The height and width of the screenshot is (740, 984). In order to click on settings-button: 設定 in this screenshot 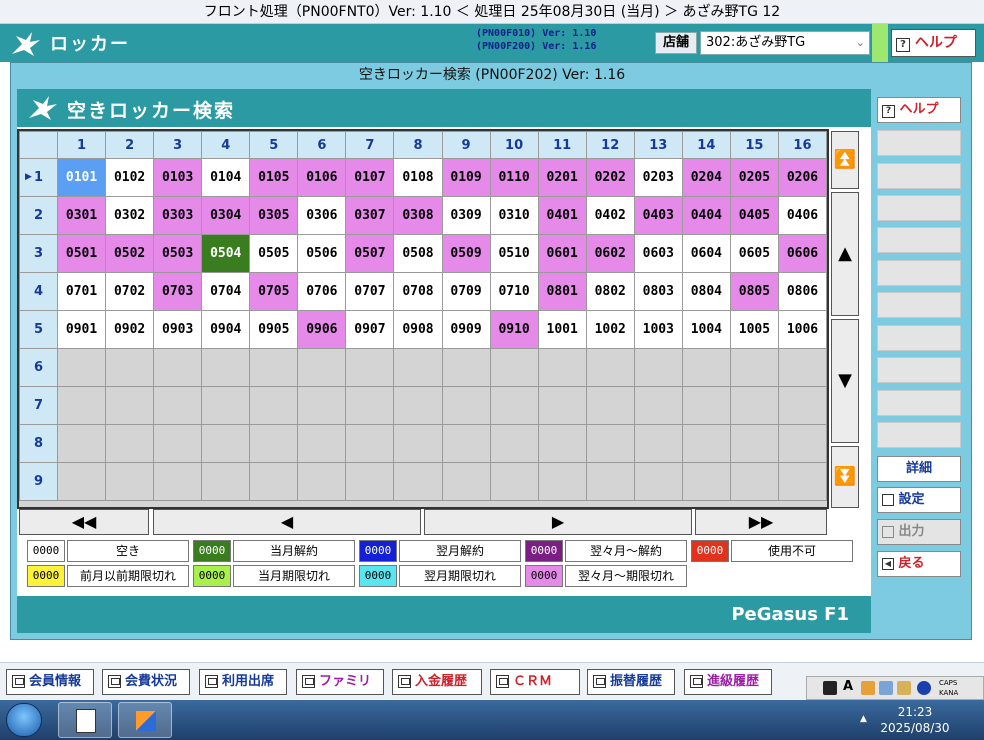, I will do `click(919, 500)`.